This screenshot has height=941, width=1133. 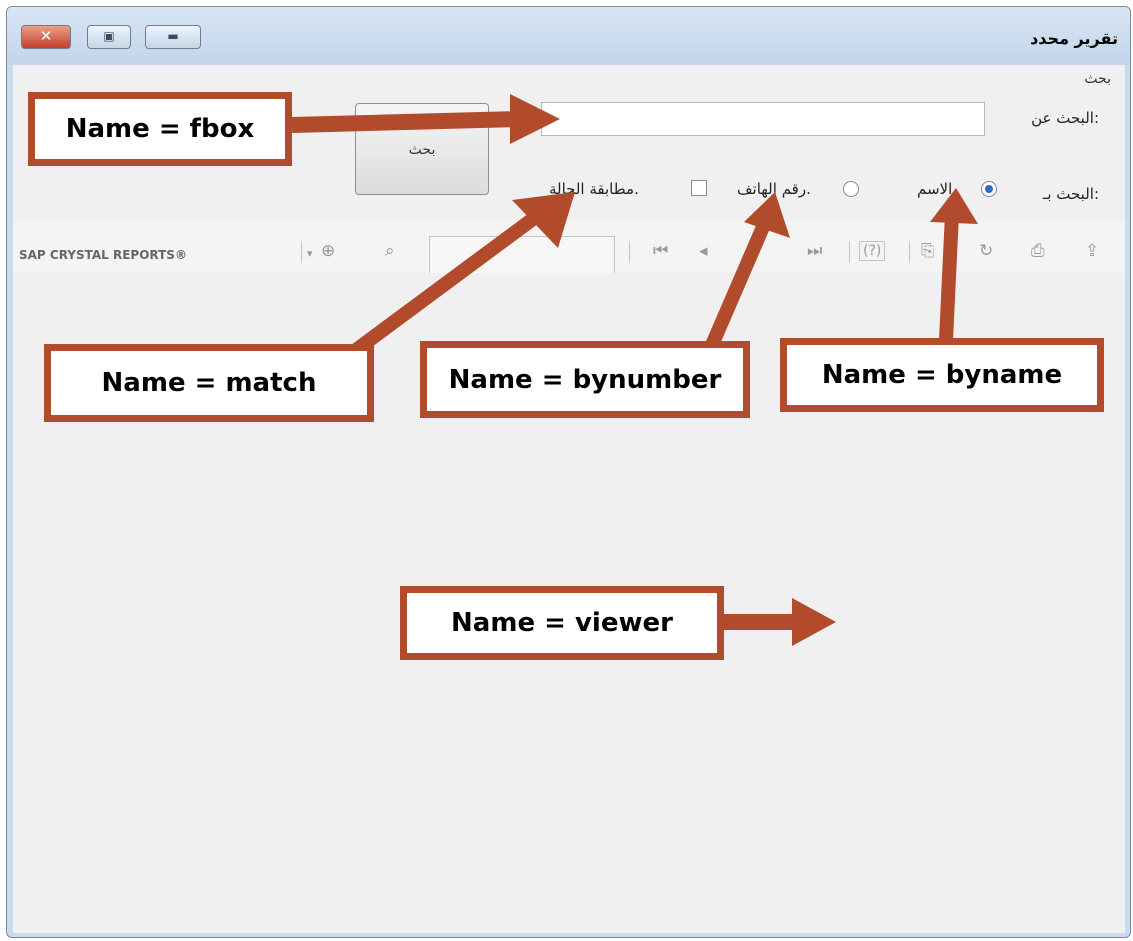 What do you see at coordinates (949, 277) in the screenshot?
I see `arrow-to-byname` at bounding box center [949, 277].